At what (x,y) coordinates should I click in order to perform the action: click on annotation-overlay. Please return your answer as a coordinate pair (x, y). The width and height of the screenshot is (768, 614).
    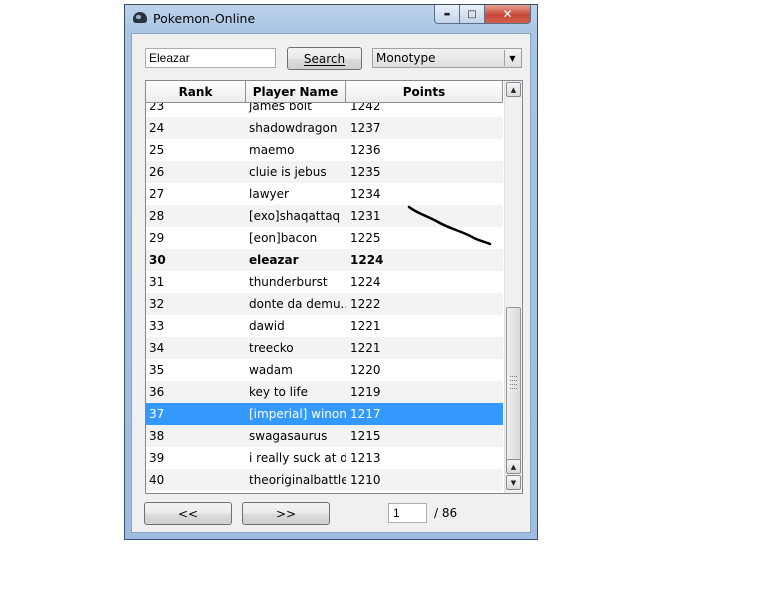
    Looking at the image, I should click on (449, 225).